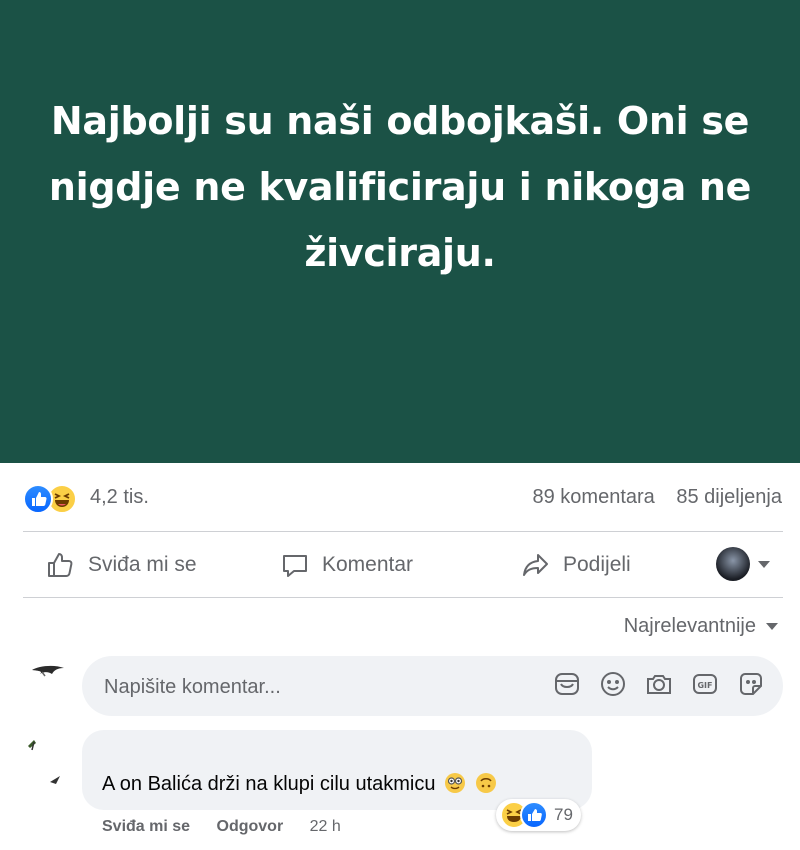 This screenshot has width=800, height=850. I want to click on comment-reactions: 79, so click(538, 815).